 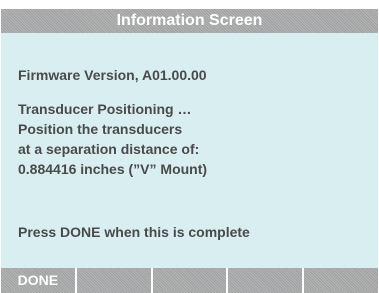 What do you see at coordinates (100, 129) in the screenshot?
I see `instruction-line: Position the transducers` at bounding box center [100, 129].